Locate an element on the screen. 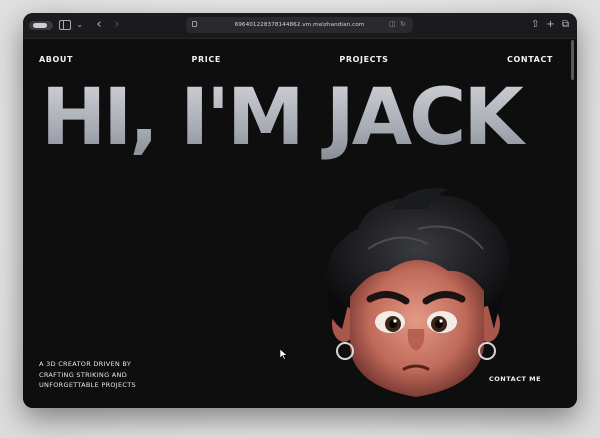 The image size is (600, 438). chevron-down-icon: ⌄ is located at coordinates (79, 24).